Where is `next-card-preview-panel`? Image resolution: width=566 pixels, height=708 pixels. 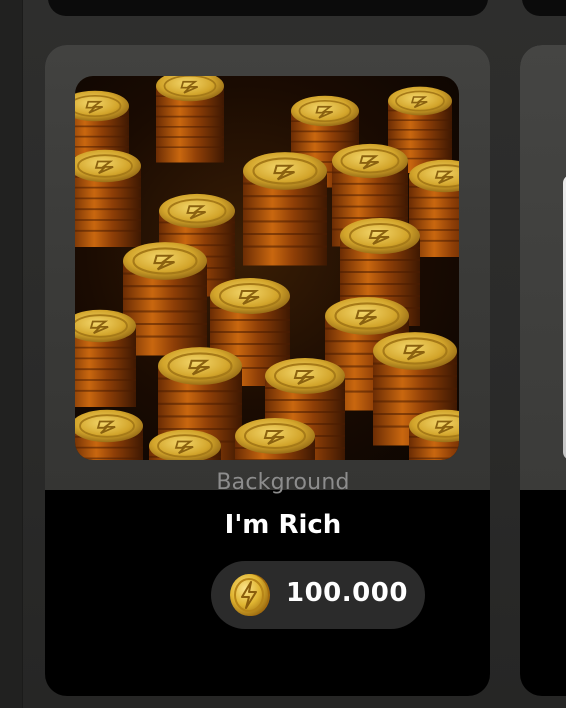
next-card-preview-panel is located at coordinates (543, 267).